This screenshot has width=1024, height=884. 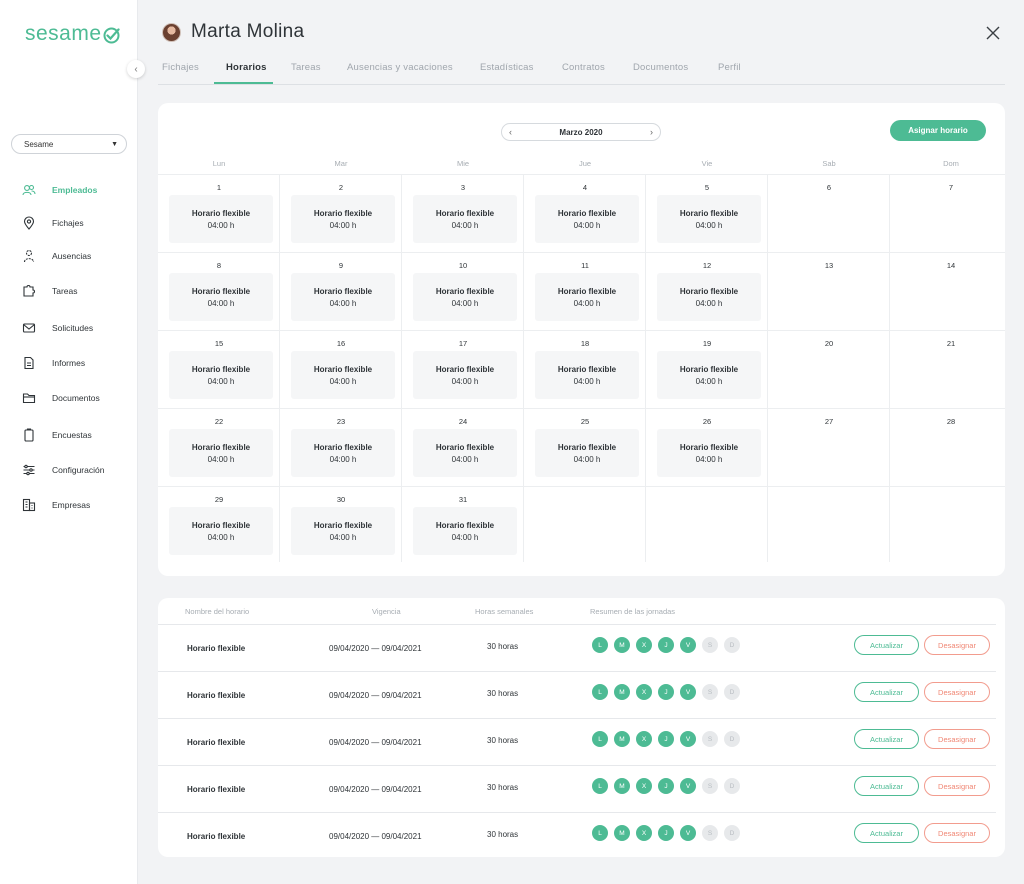 What do you see at coordinates (180, 67) in the screenshot?
I see `tab-fichajes: Fichajes` at bounding box center [180, 67].